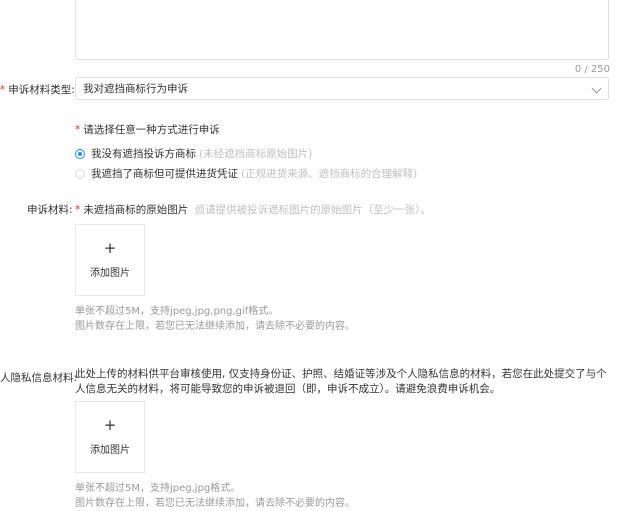  Describe the element at coordinates (41, 90) in the screenshot. I see `appeal-type-label-text: 申诉材料类型:` at that location.